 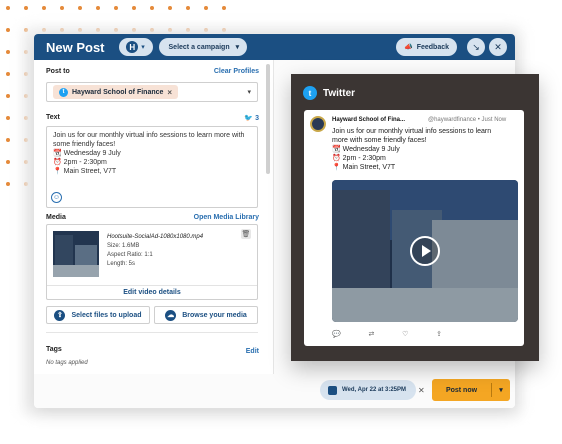 What do you see at coordinates (318, 124) in the screenshot?
I see `profile-avatar` at bounding box center [318, 124].